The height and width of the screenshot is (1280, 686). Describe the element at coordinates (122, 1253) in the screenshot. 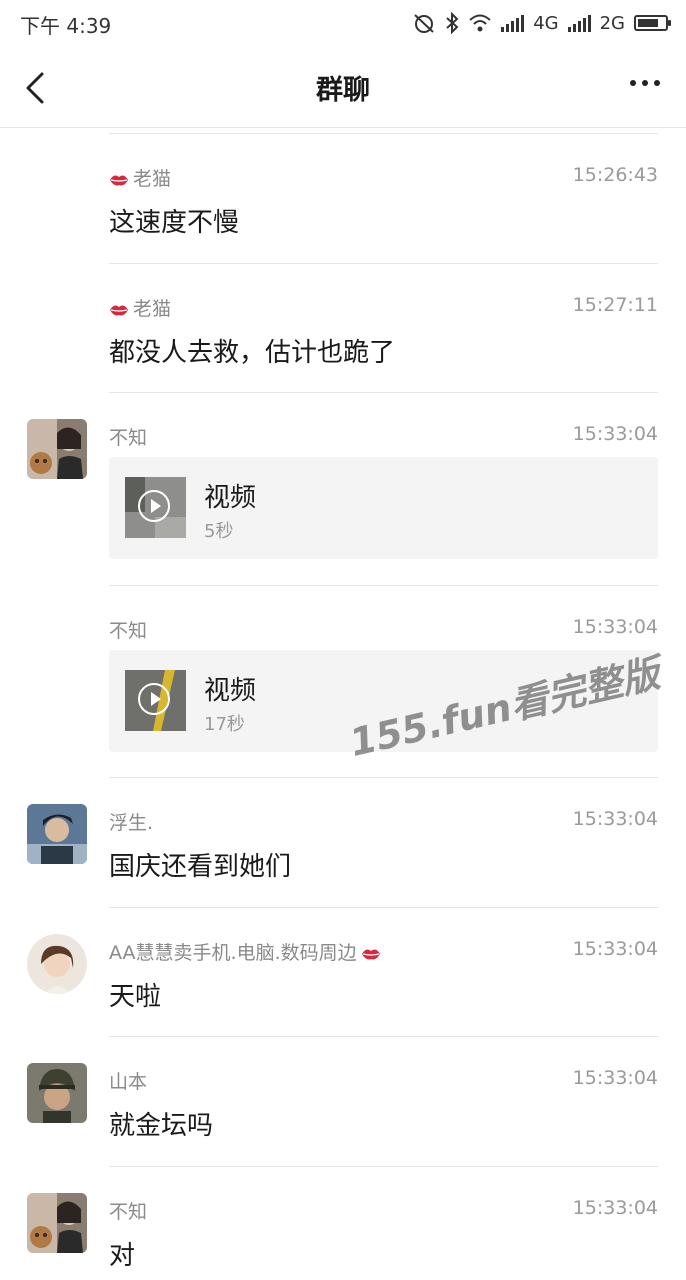

I see `message-text: 对` at that location.